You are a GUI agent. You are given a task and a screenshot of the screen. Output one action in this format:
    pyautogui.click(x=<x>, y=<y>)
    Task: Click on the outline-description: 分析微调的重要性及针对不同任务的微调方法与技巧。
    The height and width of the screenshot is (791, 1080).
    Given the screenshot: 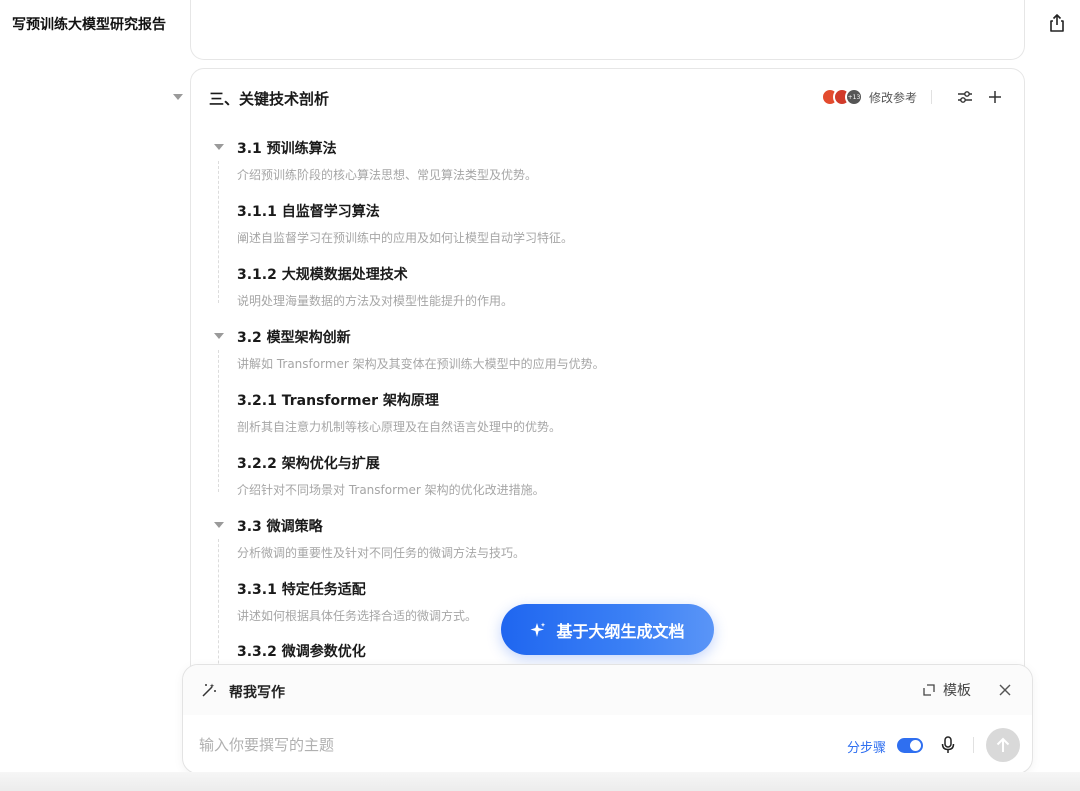 What is the action you would take?
    pyautogui.click(x=381, y=552)
    